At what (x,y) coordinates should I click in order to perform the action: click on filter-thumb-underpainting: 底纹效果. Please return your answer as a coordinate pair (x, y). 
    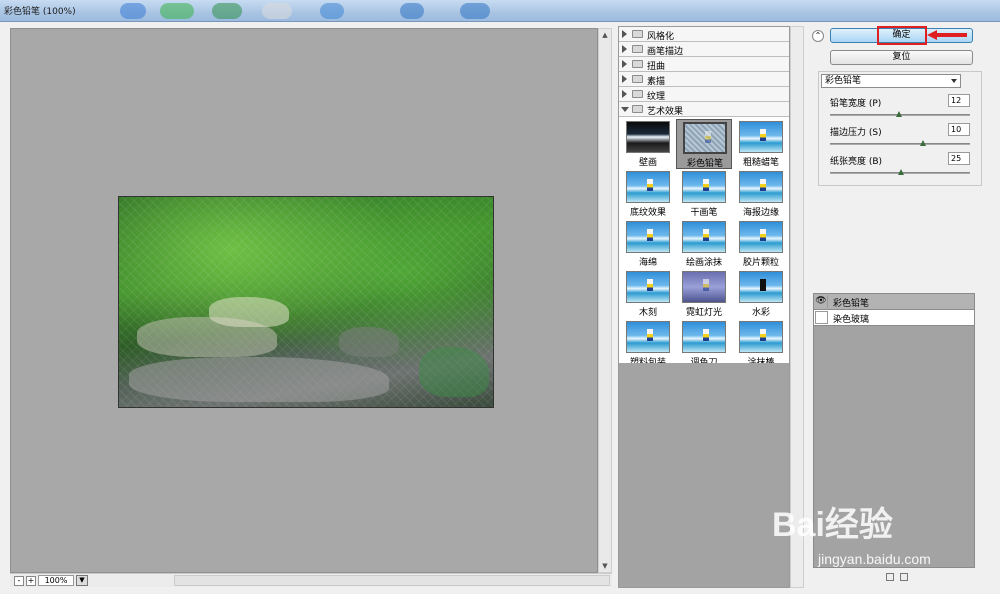
    Looking at the image, I should click on (648, 194).